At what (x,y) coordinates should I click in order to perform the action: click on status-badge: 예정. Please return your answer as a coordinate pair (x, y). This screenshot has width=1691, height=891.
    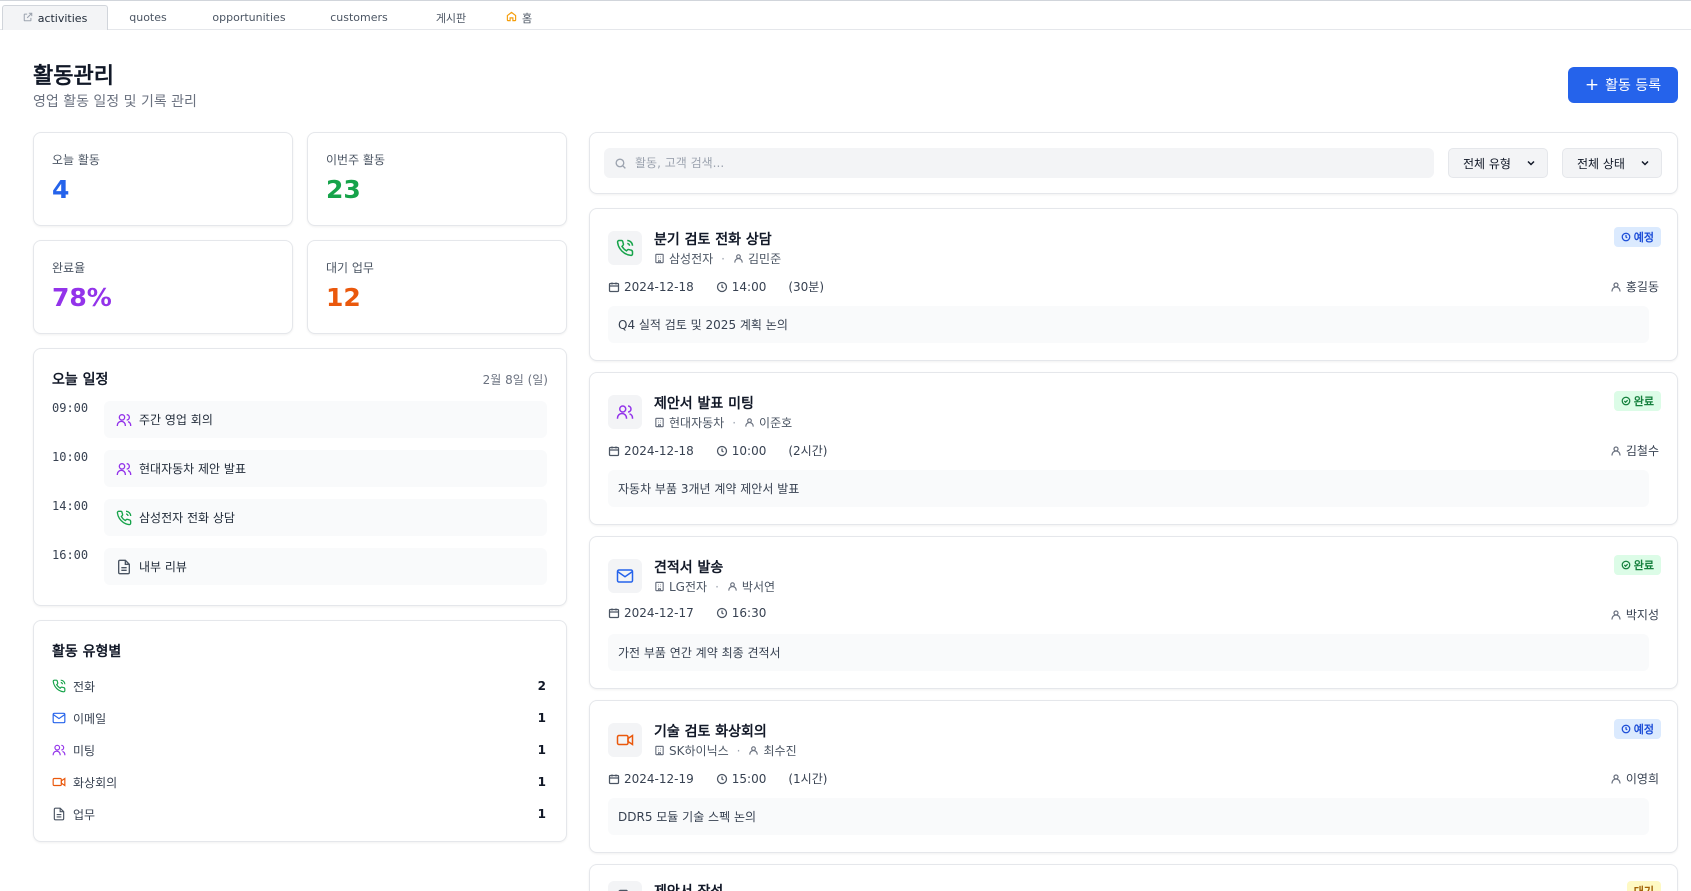
    Looking at the image, I should click on (1637, 729).